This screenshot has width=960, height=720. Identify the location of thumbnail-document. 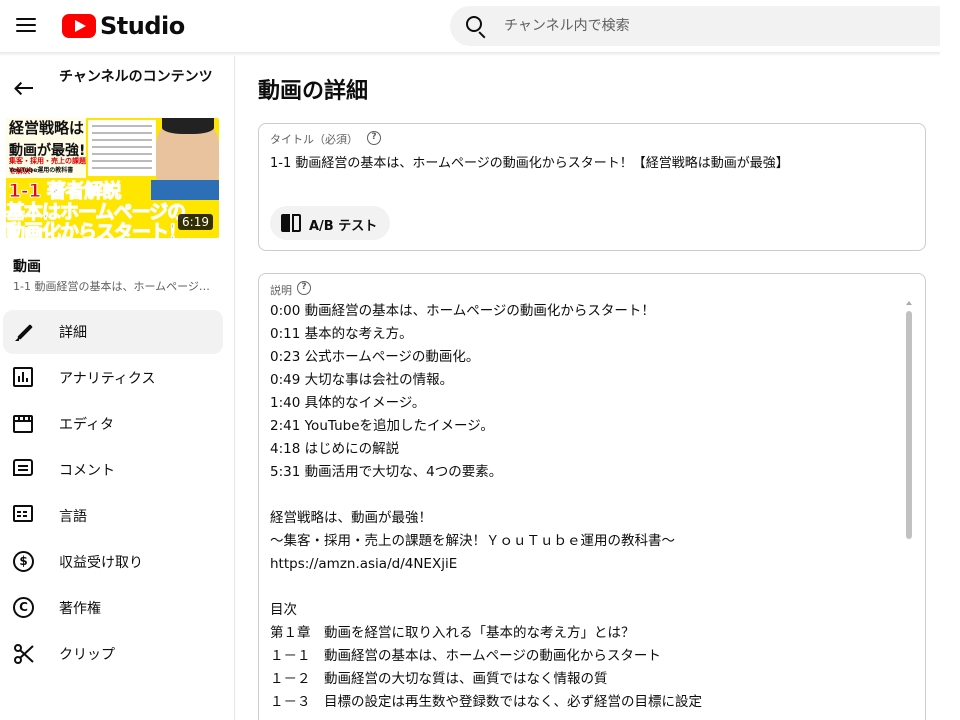
(122, 148).